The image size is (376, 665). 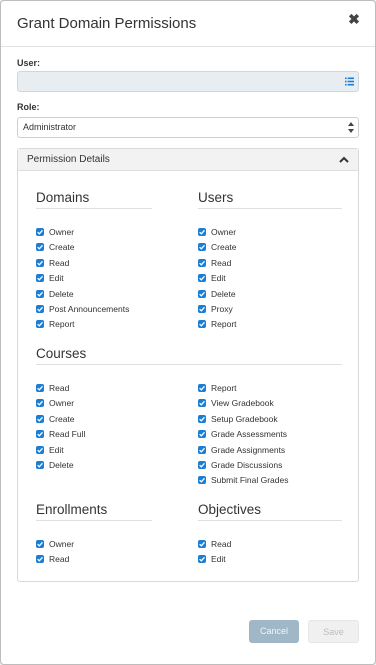 I want to click on permission-checkbox-row: Grade Discussions, so click(x=240, y=465).